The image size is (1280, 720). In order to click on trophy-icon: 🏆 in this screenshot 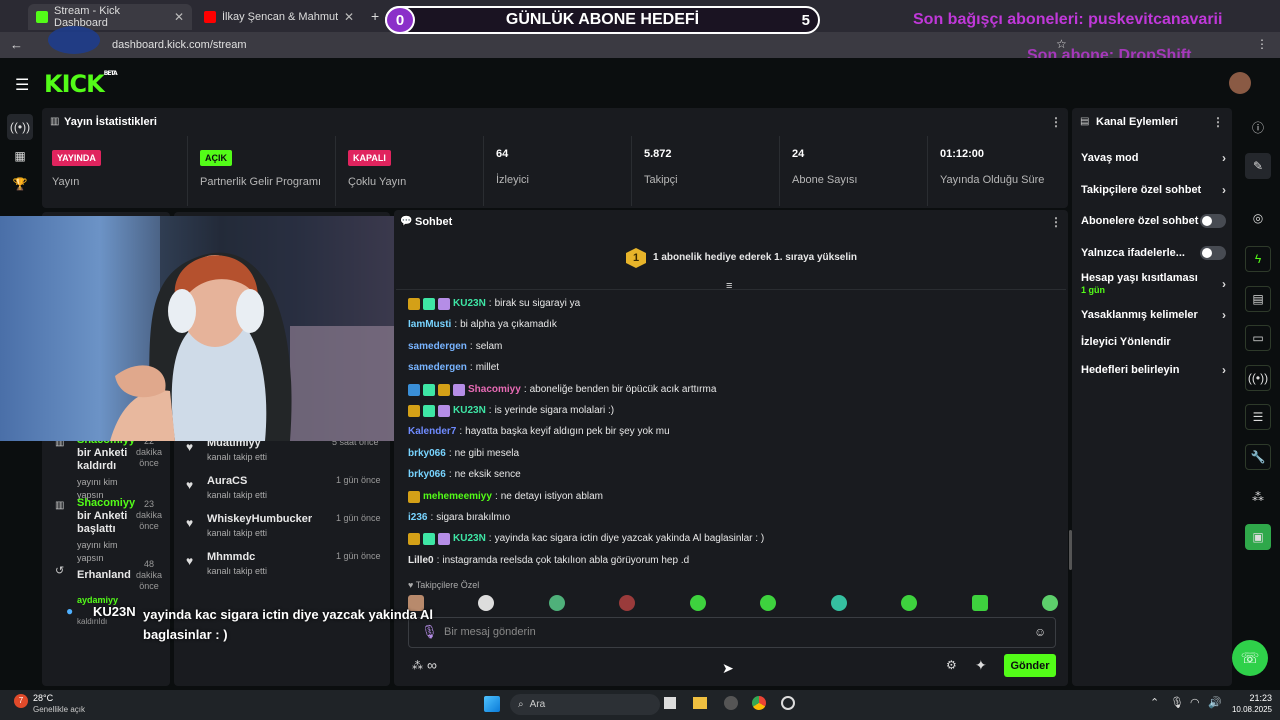, I will do `click(20, 184)`.